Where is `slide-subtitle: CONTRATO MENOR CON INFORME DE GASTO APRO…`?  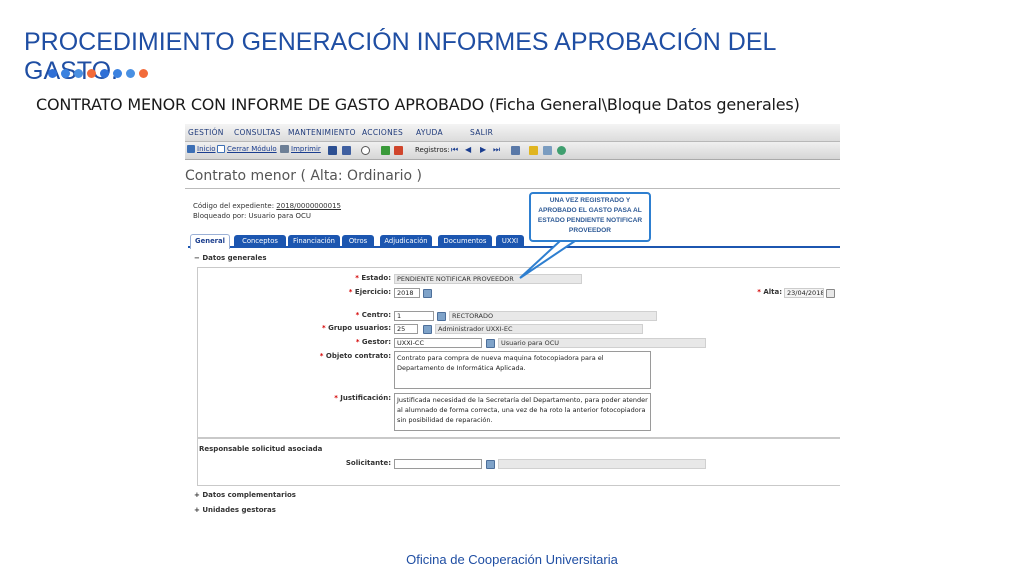 slide-subtitle: CONTRATO MENOR CON INFORME DE GASTO APRO… is located at coordinates (418, 104).